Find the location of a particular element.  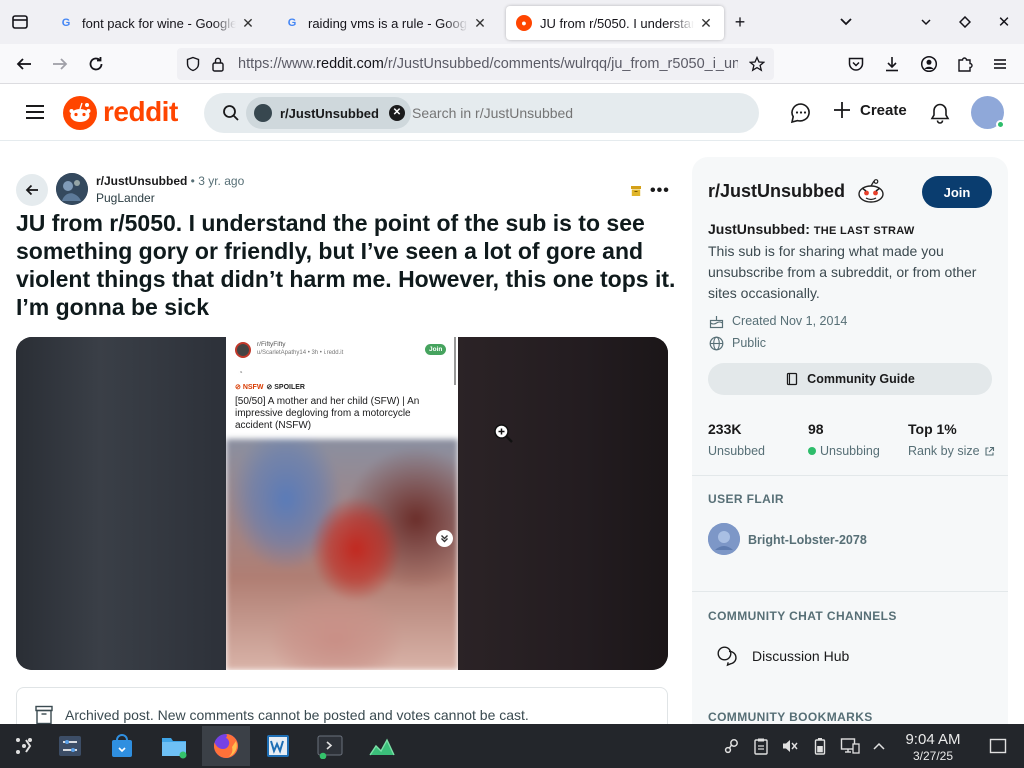

post-author-link: PugLander is located at coordinates (170, 198).